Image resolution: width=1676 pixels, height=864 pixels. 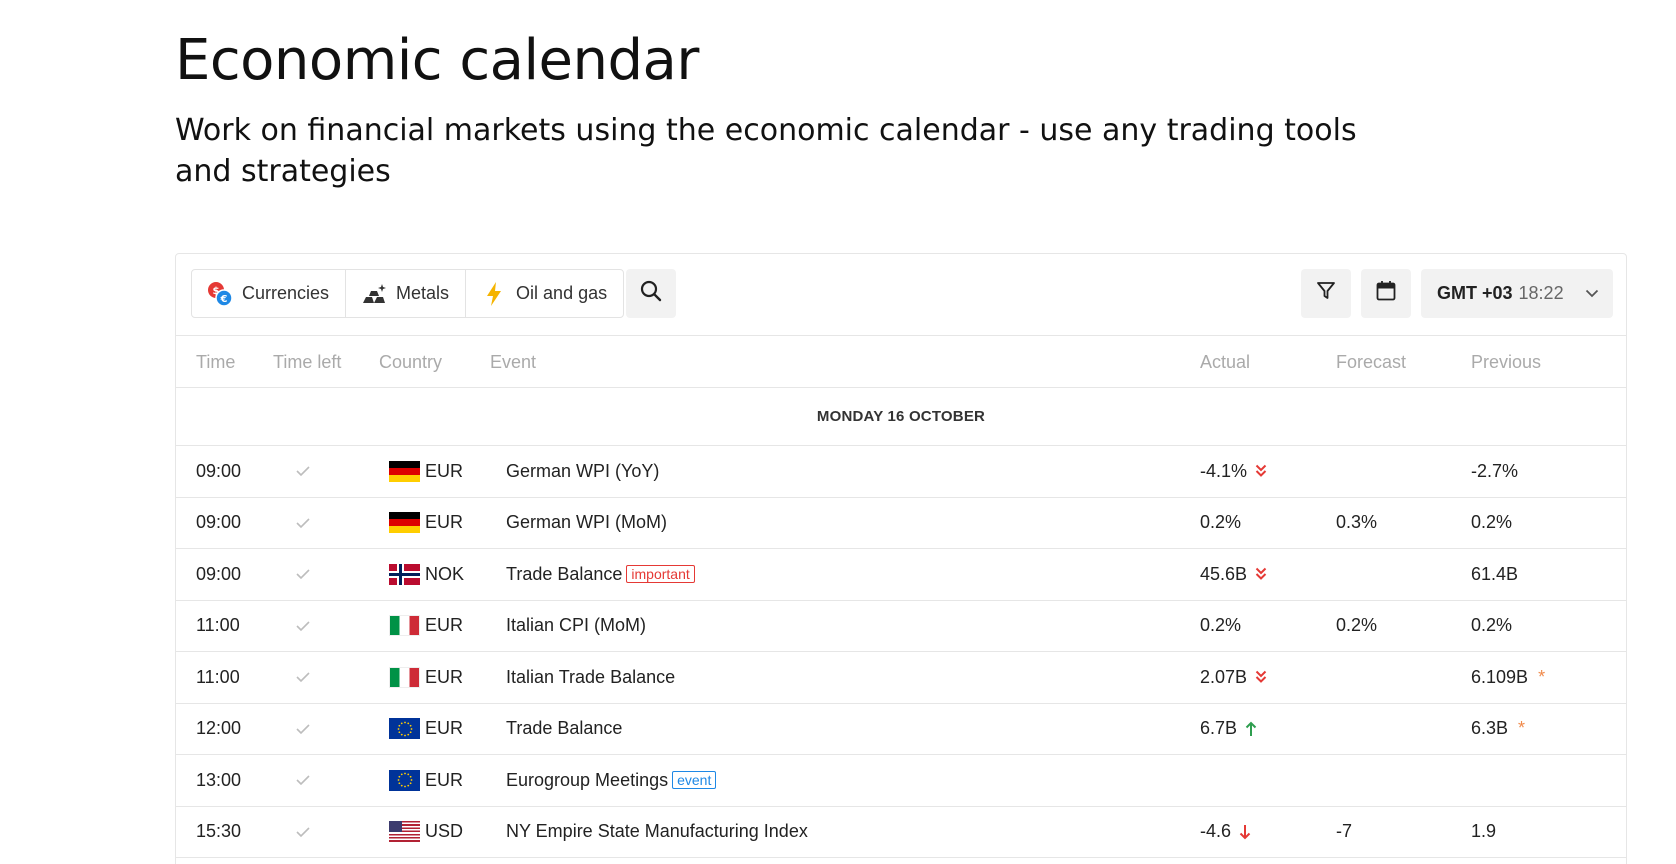 What do you see at coordinates (576, 625) in the screenshot?
I see `event-name: Italian CPI (MoM)` at bounding box center [576, 625].